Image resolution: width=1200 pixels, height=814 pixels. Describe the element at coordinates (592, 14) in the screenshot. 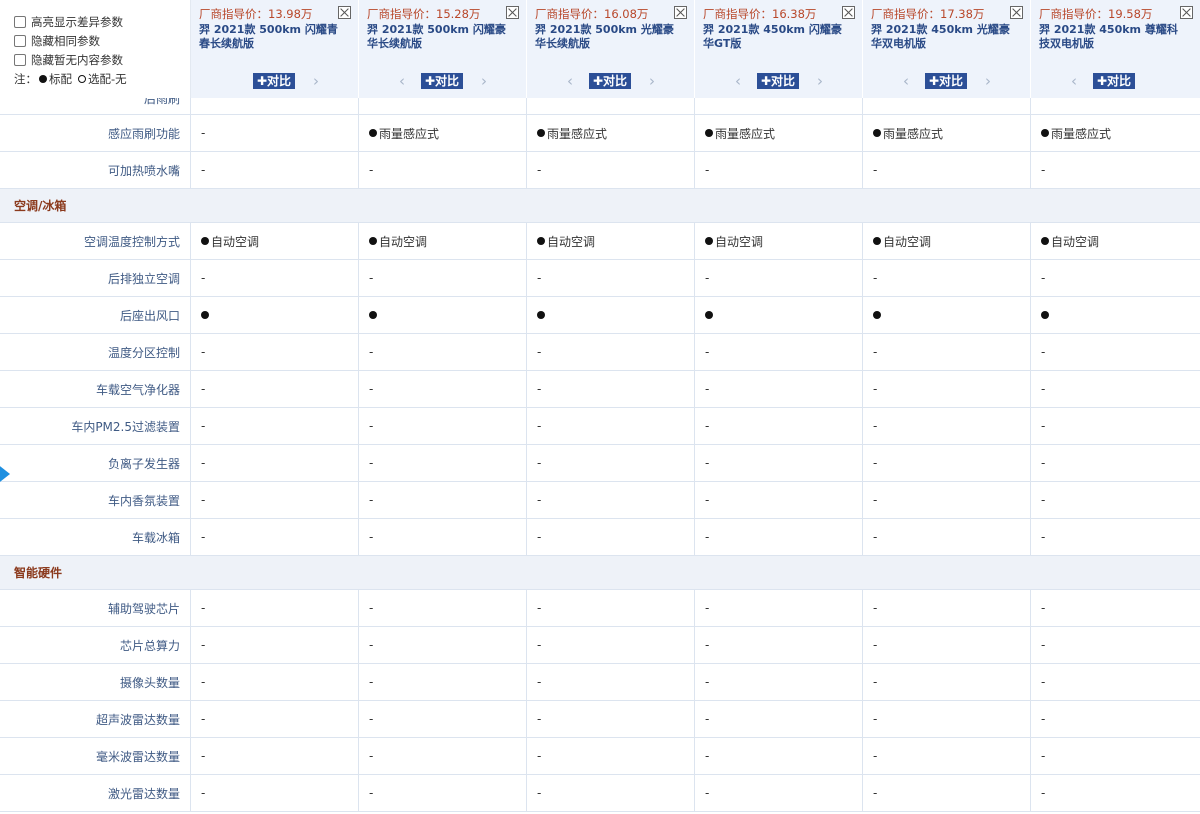

I see `car-price: 厂商指导价：16.08万` at that location.